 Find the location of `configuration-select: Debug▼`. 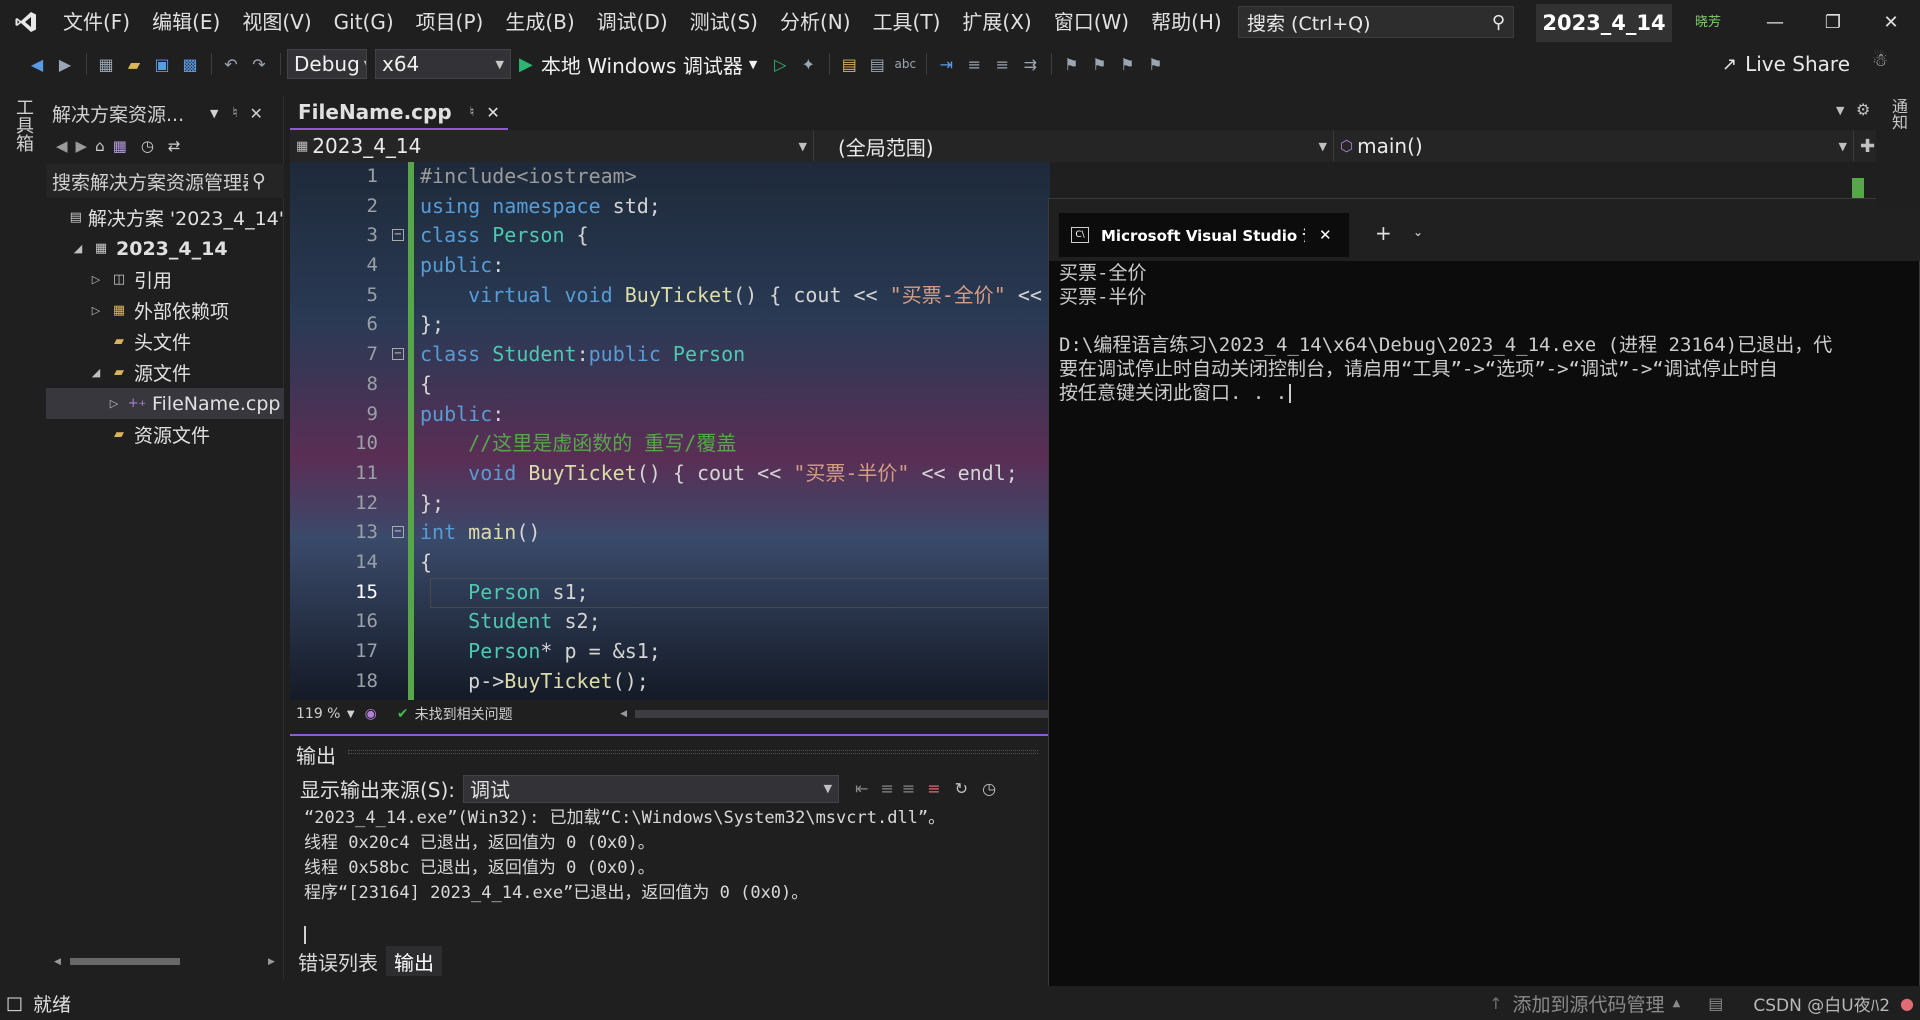

configuration-select: Debug▼ is located at coordinates (327, 64).